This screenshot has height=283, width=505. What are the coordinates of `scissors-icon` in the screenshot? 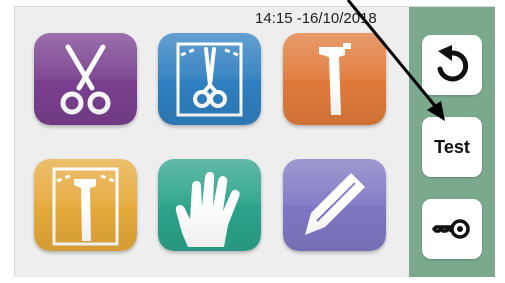 It's located at (85, 79).